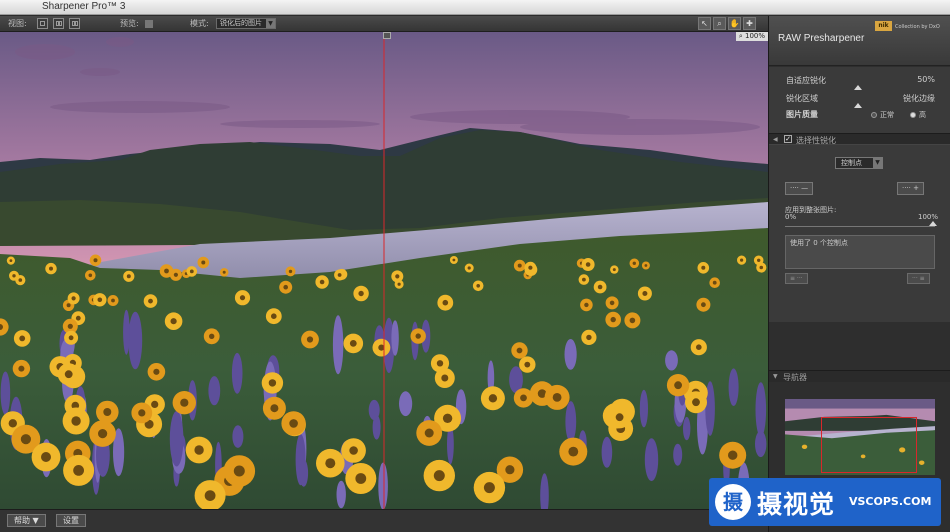 Image resolution: width=950 pixels, height=532 pixels. I want to click on single-view-button, so click(42, 23).